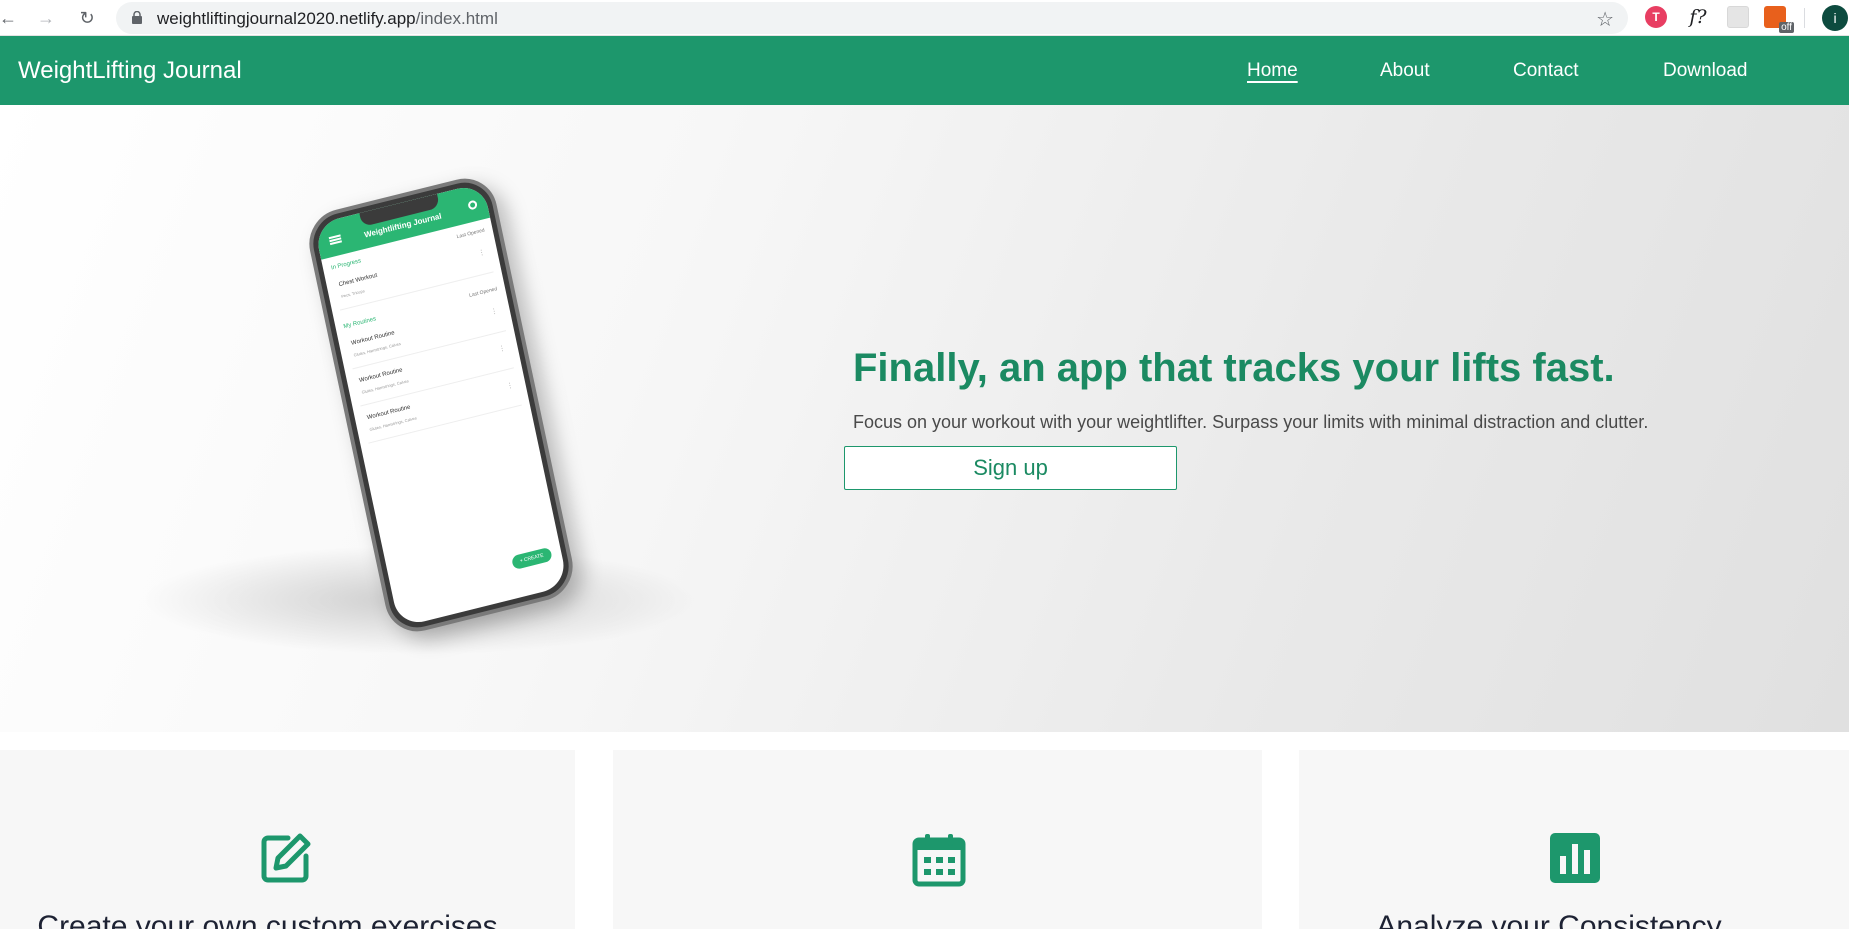 The width and height of the screenshot is (1849, 929). Describe the element at coordinates (939, 860) in the screenshot. I see `calendar-icon` at that location.